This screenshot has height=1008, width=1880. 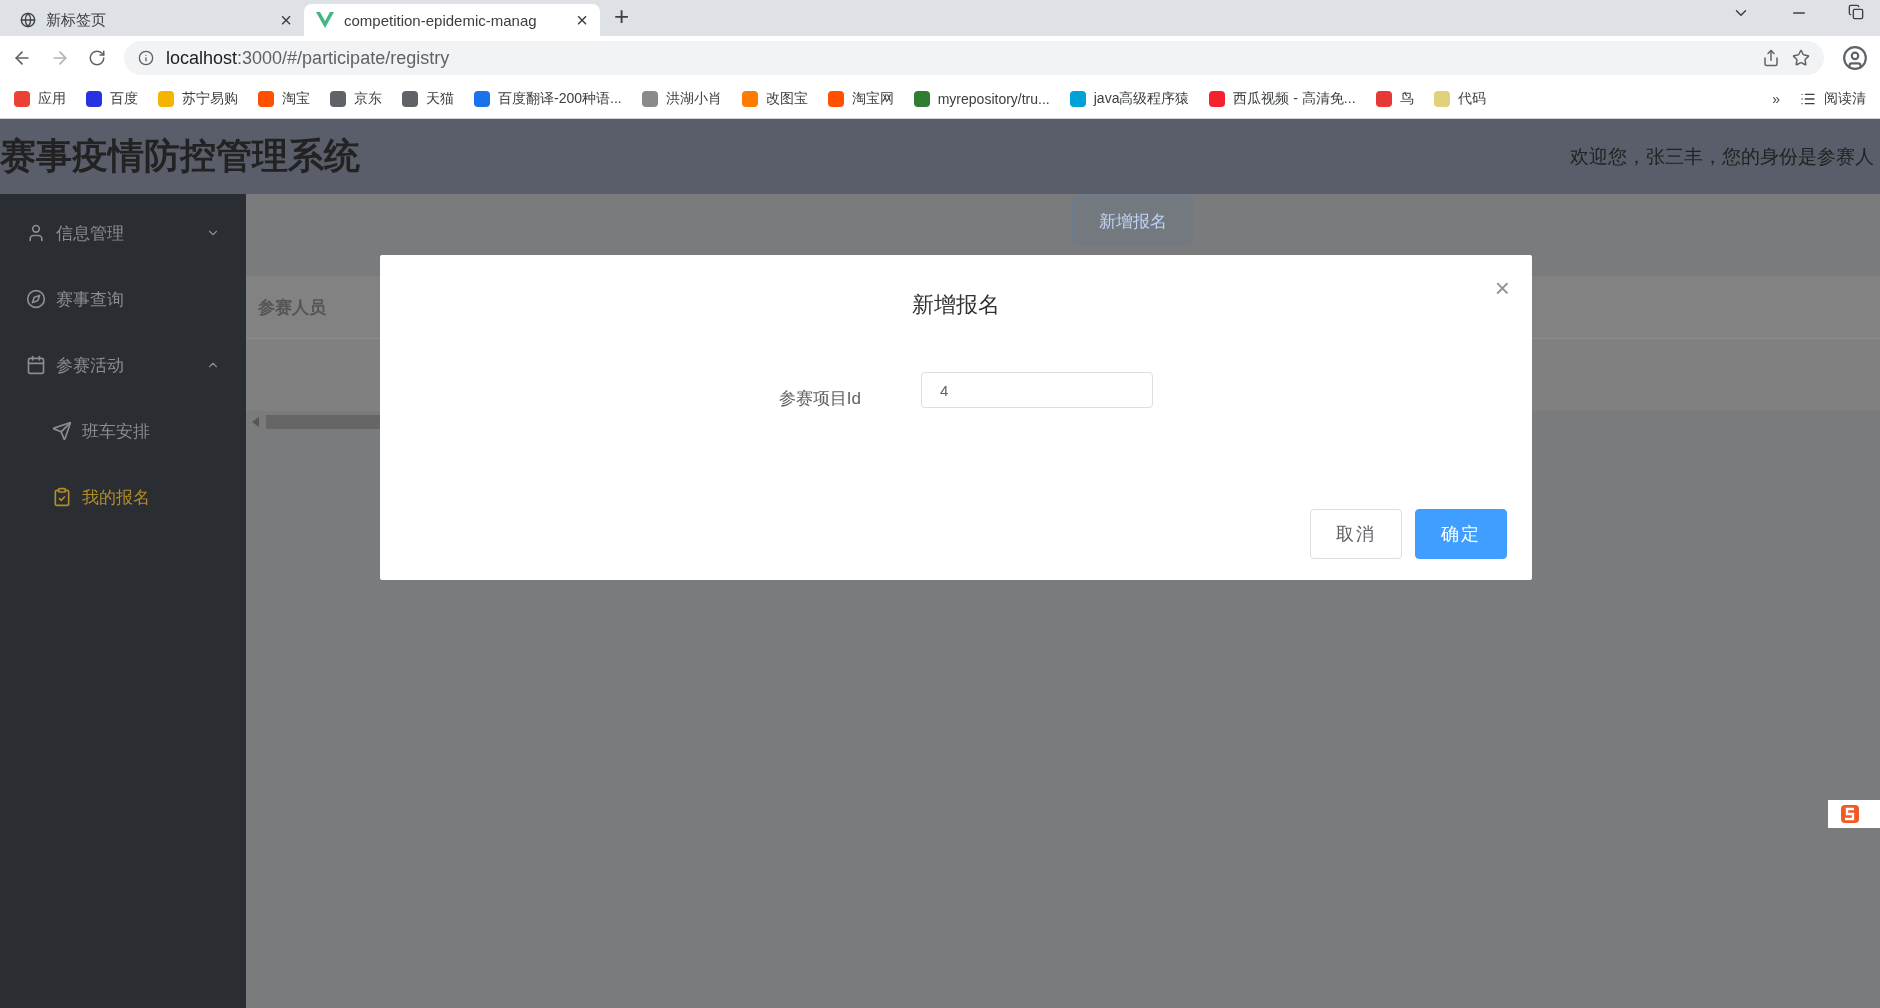 I want to click on info-icon, so click(x=146, y=58).